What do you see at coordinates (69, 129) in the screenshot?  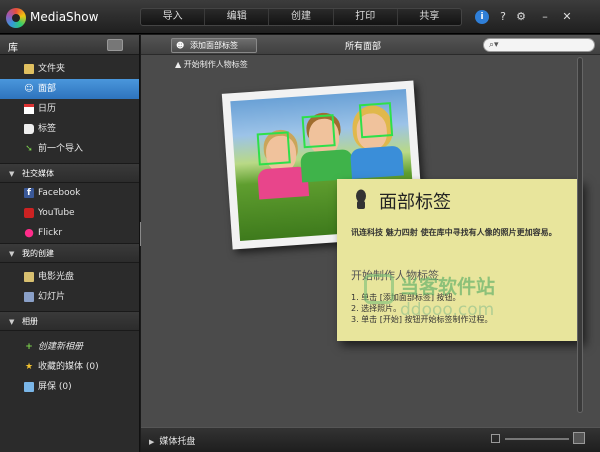 I see `sidebar-item-tags: 标签` at bounding box center [69, 129].